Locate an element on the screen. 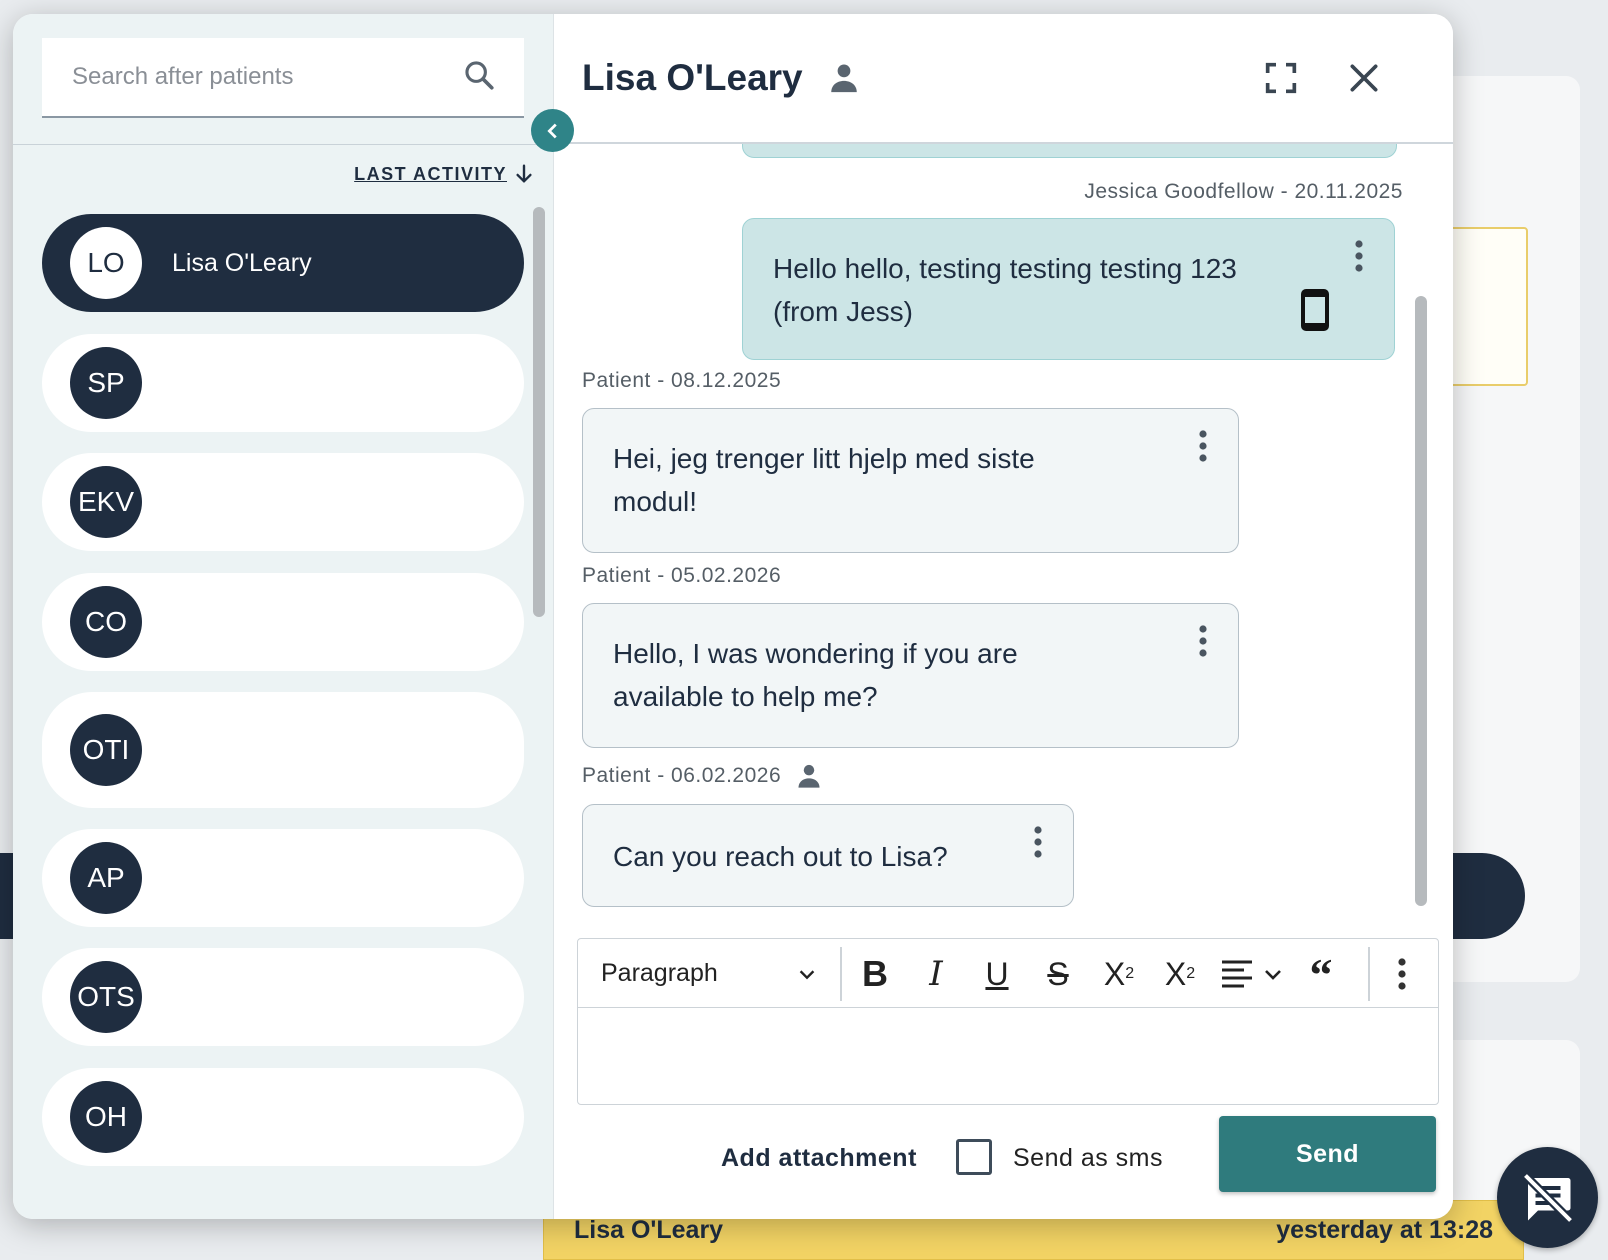 The height and width of the screenshot is (1260, 1608). conversation-header: Lisa O'Leary is located at coordinates (1003, 79).